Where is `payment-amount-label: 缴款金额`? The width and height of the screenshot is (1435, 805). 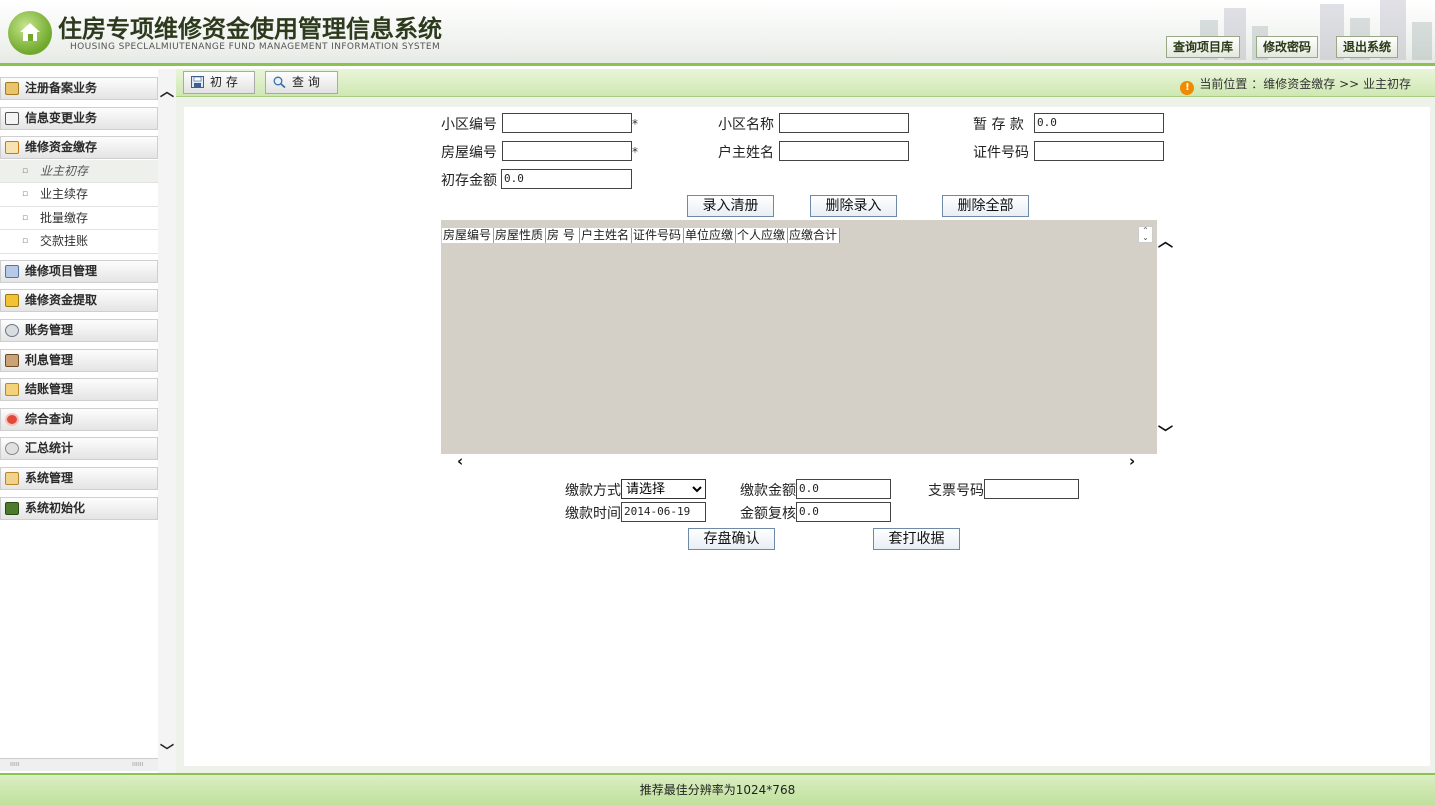 payment-amount-label: 缴款金额 is located at coordinates (768, 491).